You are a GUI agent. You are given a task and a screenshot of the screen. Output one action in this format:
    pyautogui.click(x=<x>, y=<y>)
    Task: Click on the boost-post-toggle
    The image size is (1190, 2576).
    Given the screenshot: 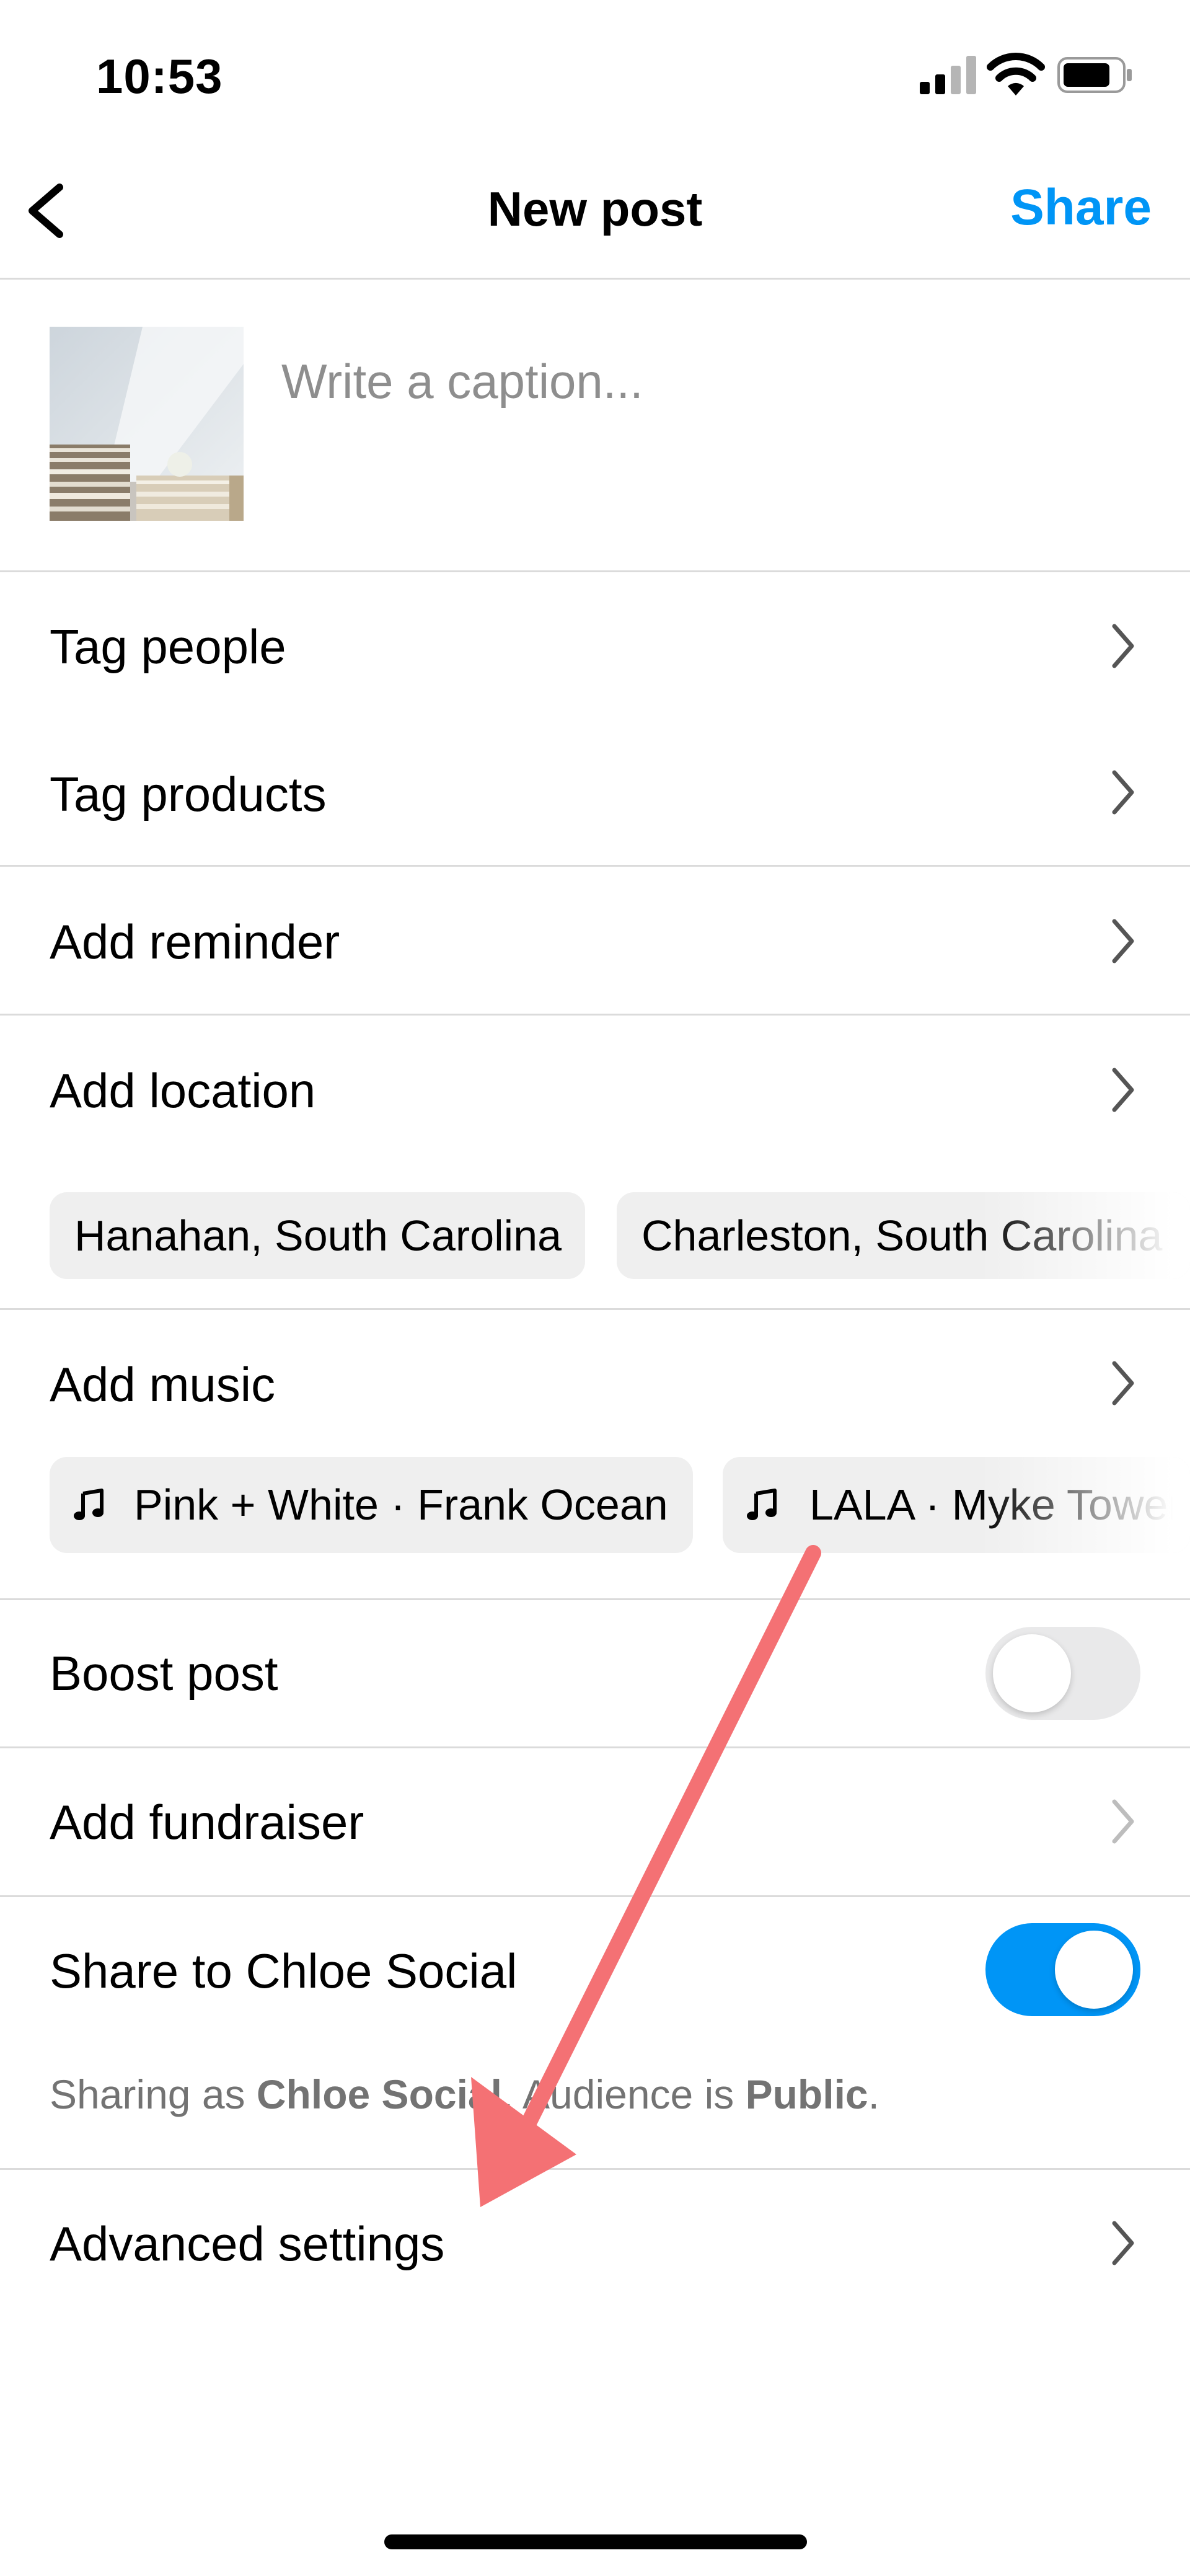 What is the action you would take?
    pyautogui.click(x=1062, y=1674)
    